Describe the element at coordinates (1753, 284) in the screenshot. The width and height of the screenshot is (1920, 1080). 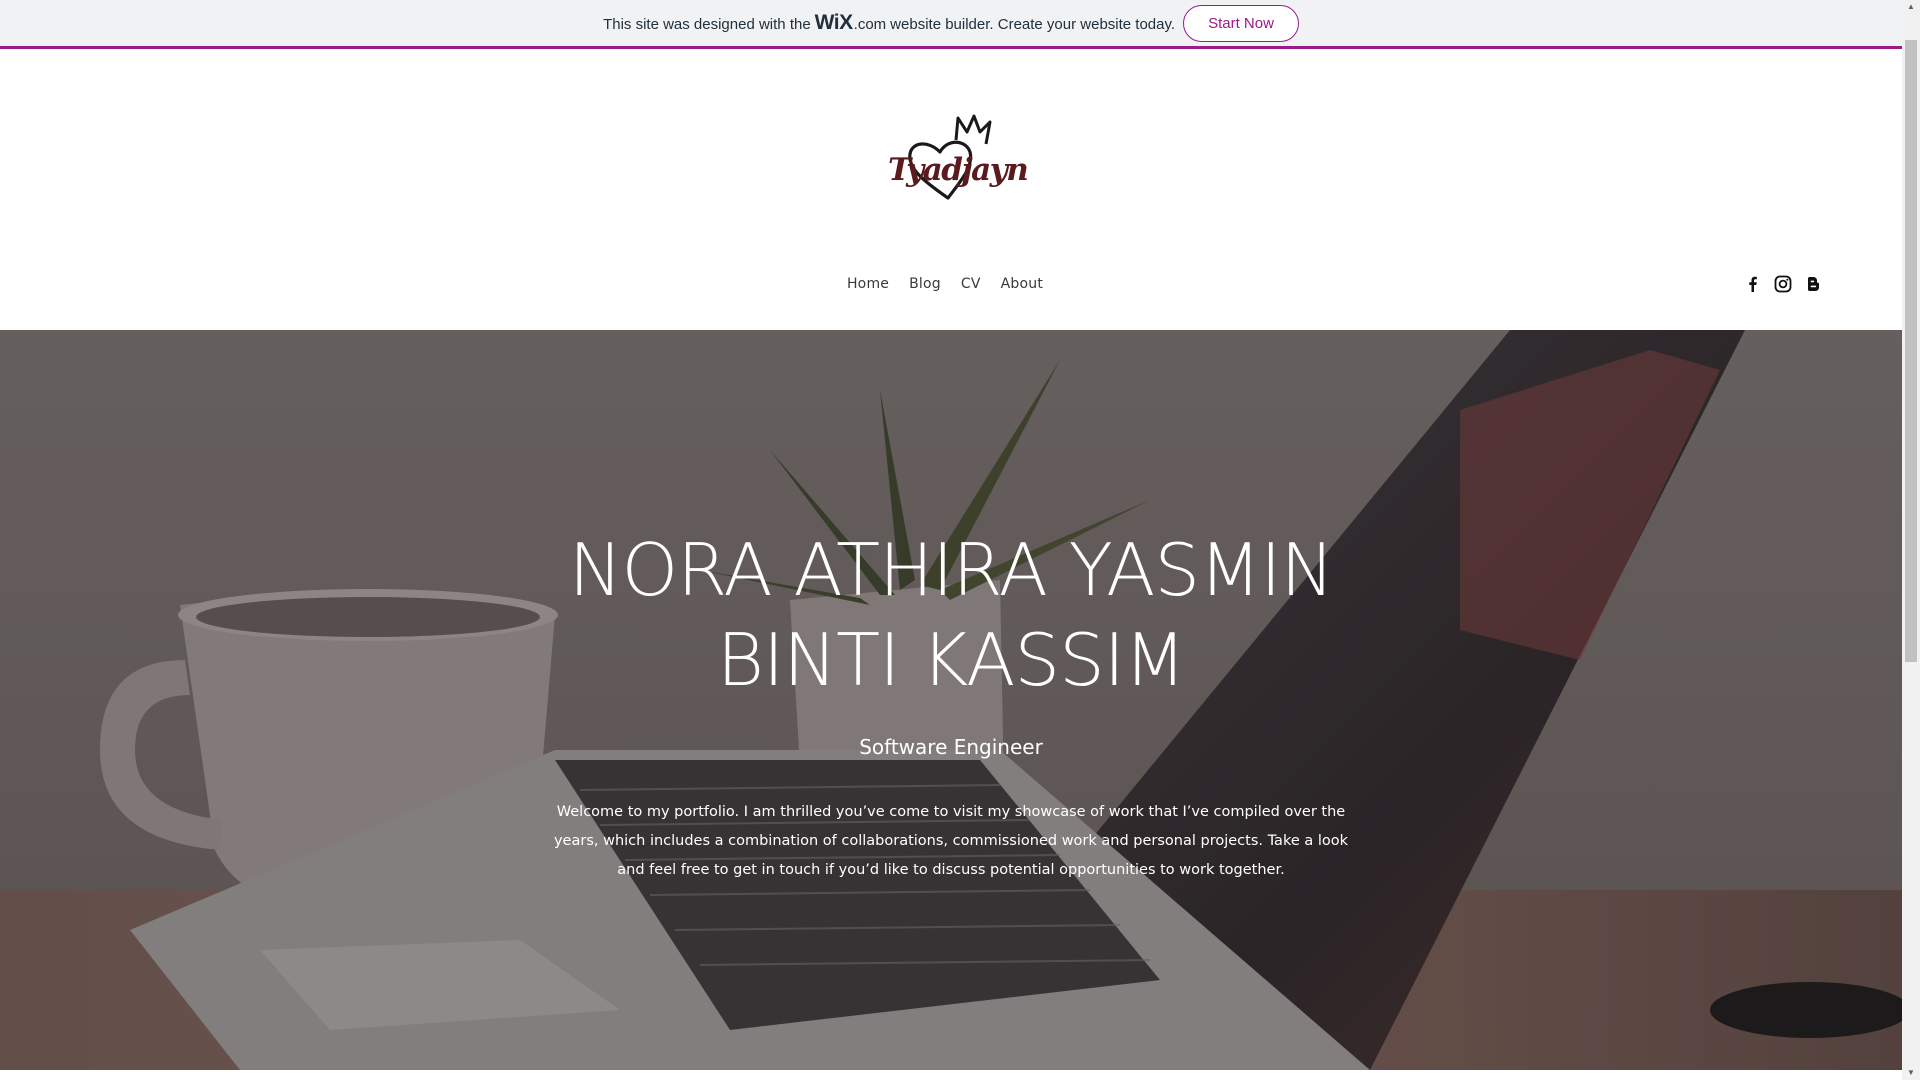
I see `facebook-icon` at that location.